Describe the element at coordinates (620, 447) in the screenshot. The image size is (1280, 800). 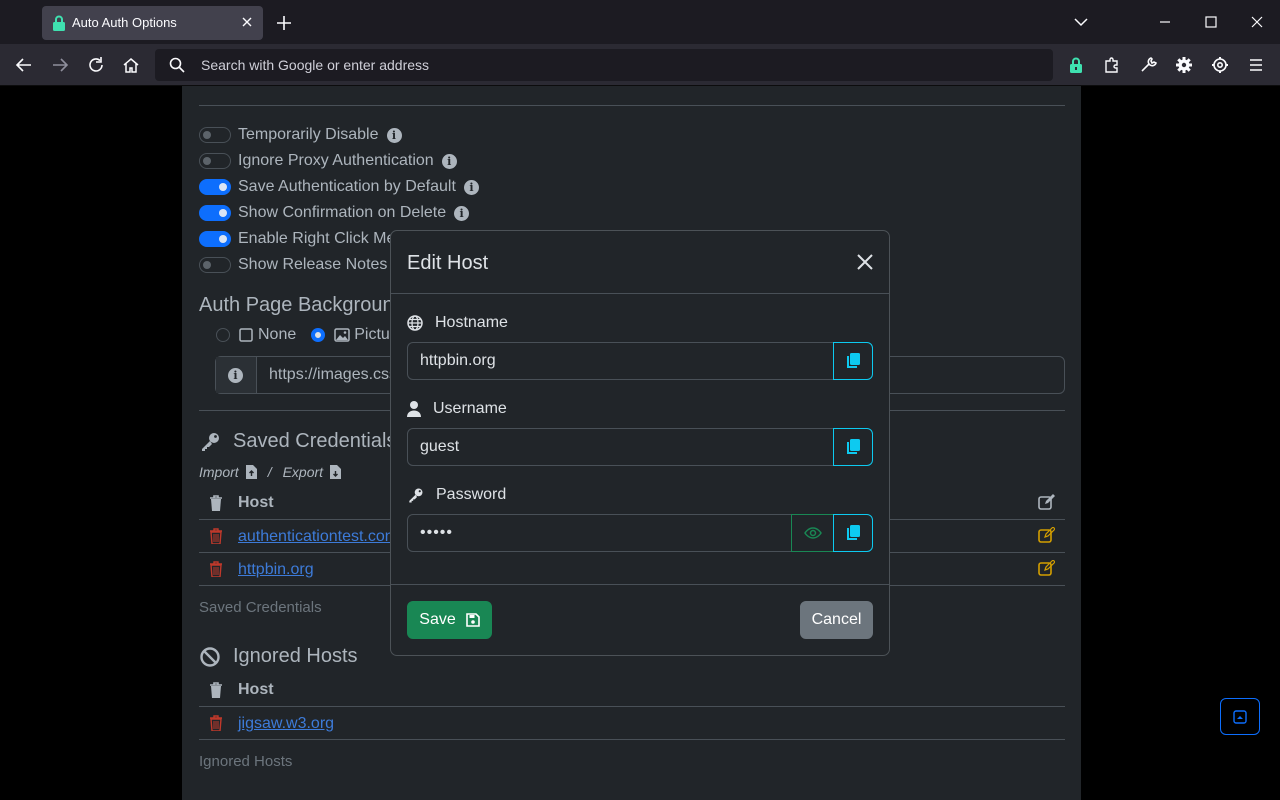
I see `username-input` at that location.